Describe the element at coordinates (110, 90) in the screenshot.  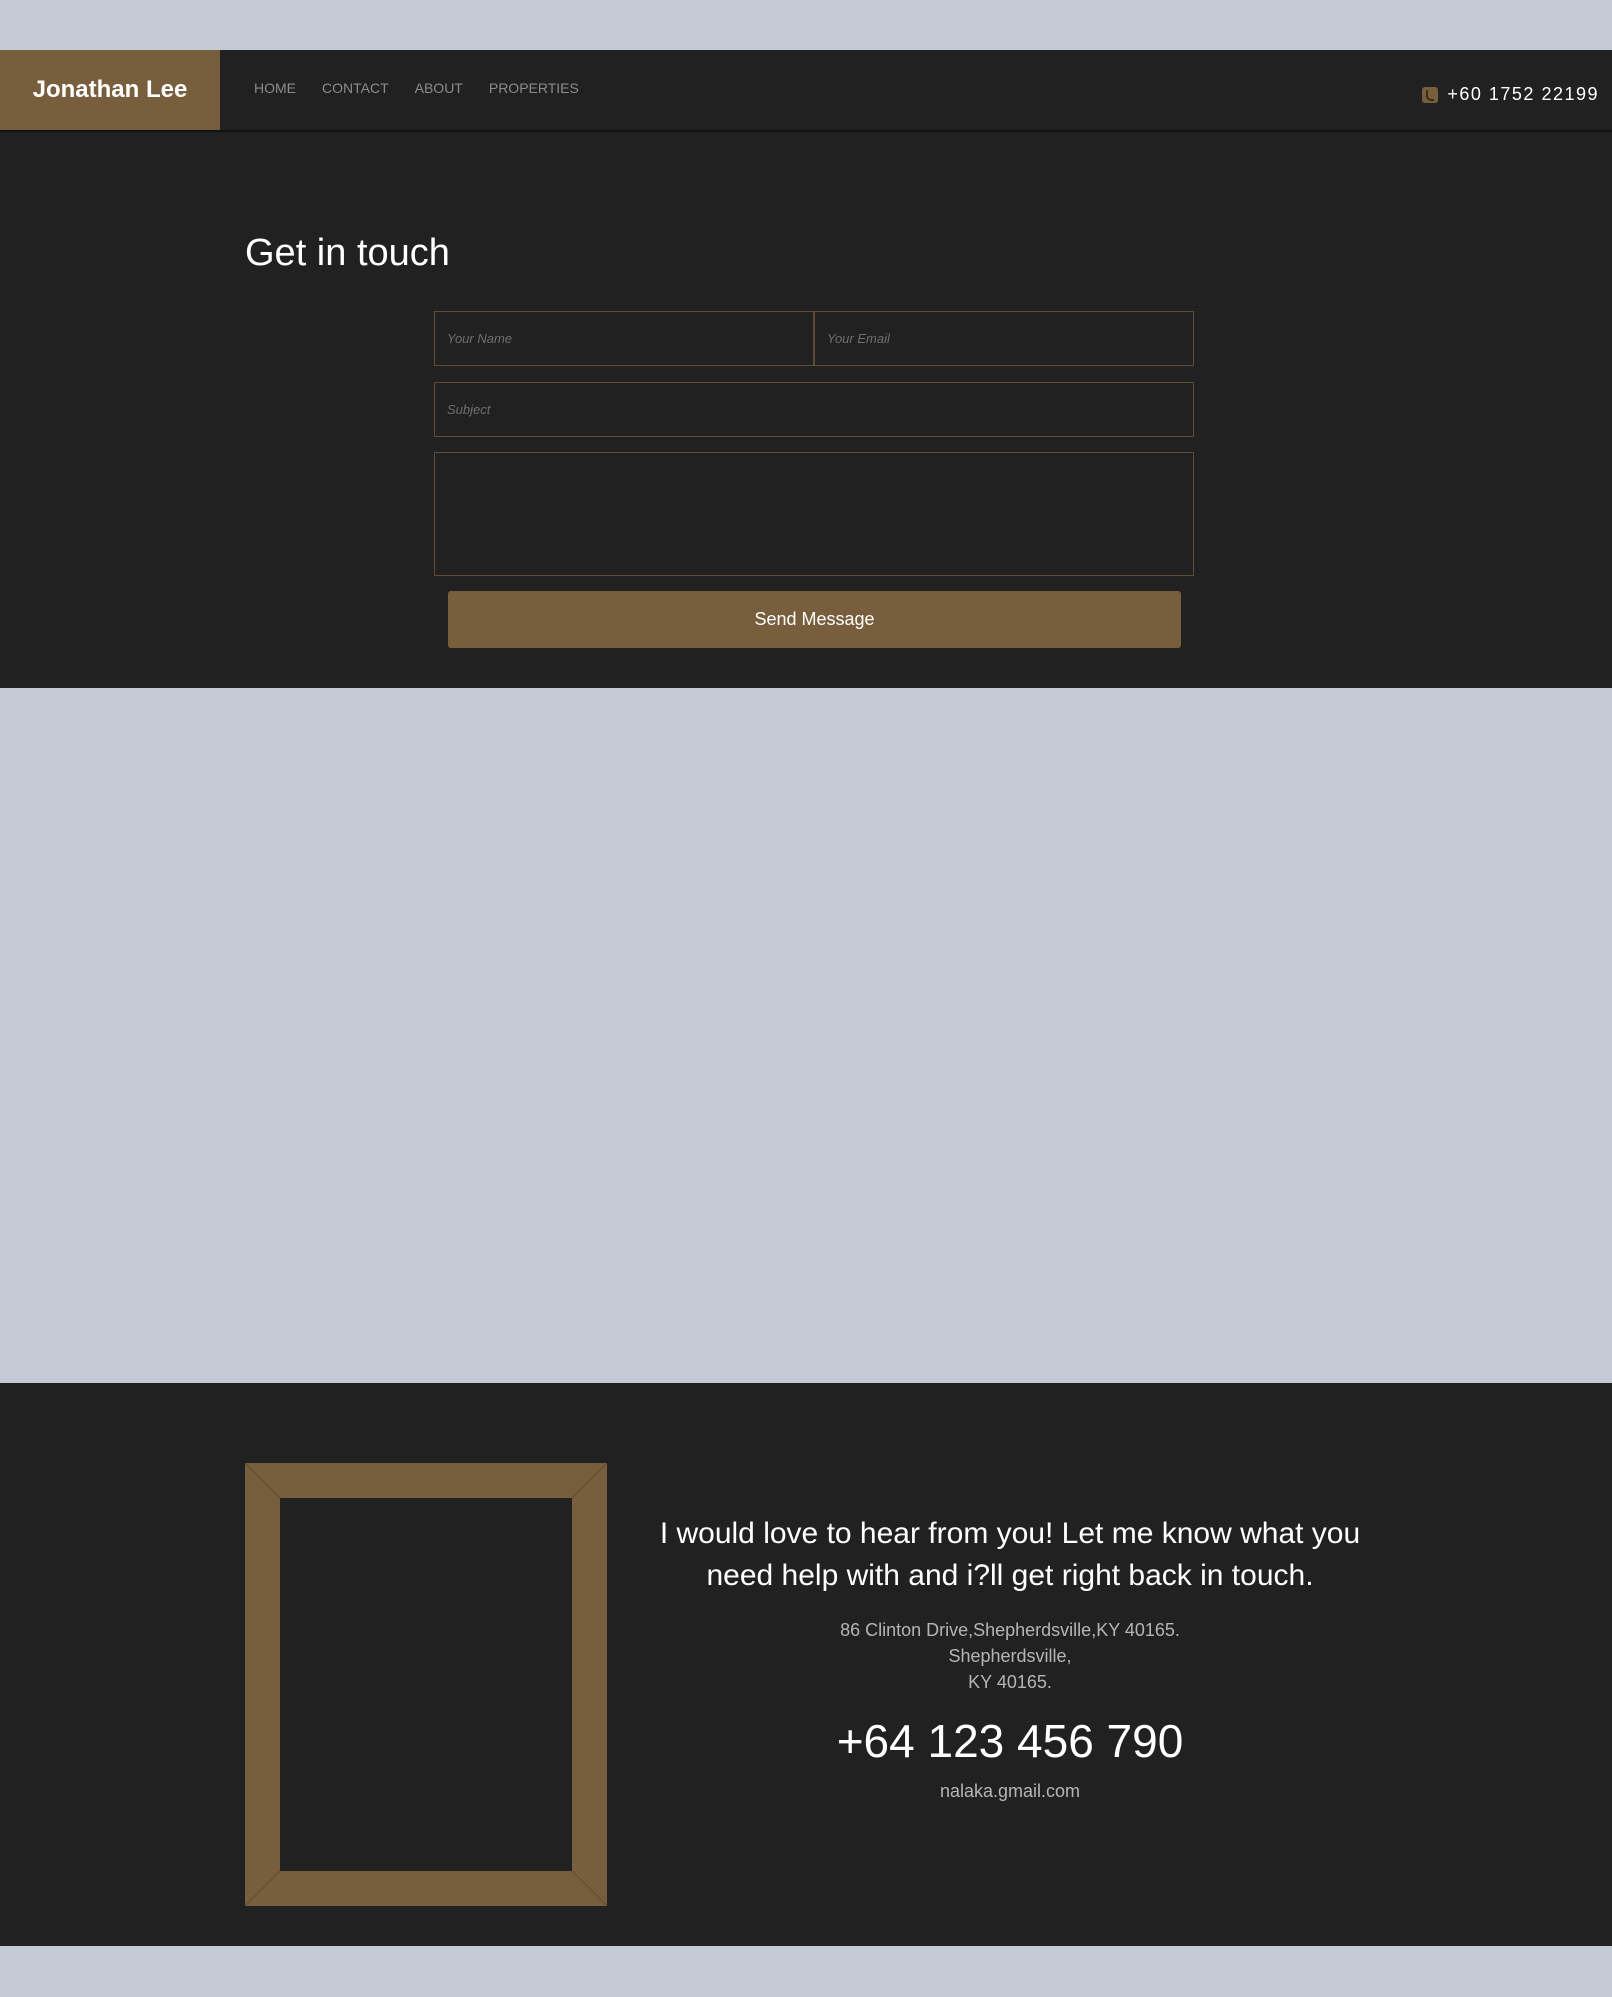
I see `brand-logo: Jonathan Lee` at that location.